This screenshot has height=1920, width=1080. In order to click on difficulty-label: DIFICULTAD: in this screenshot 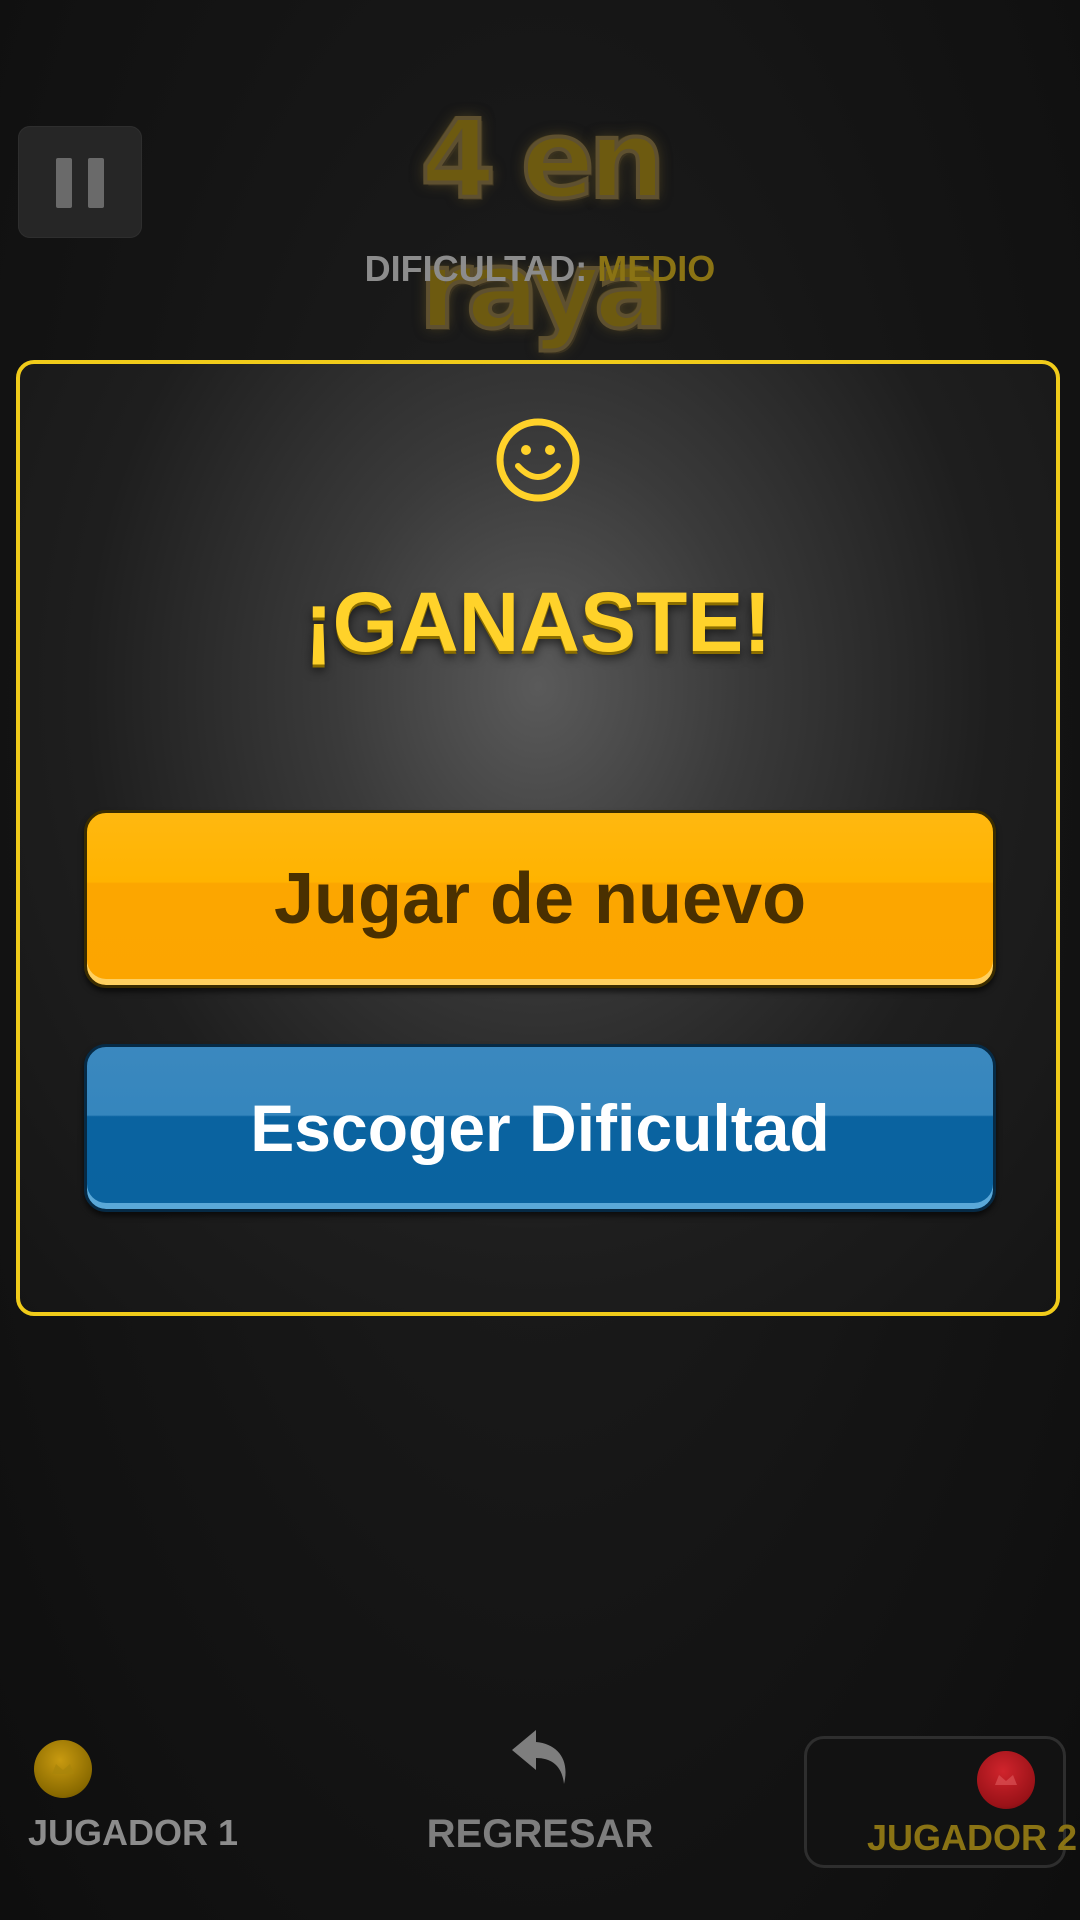, I will do `click(476, 268)`.